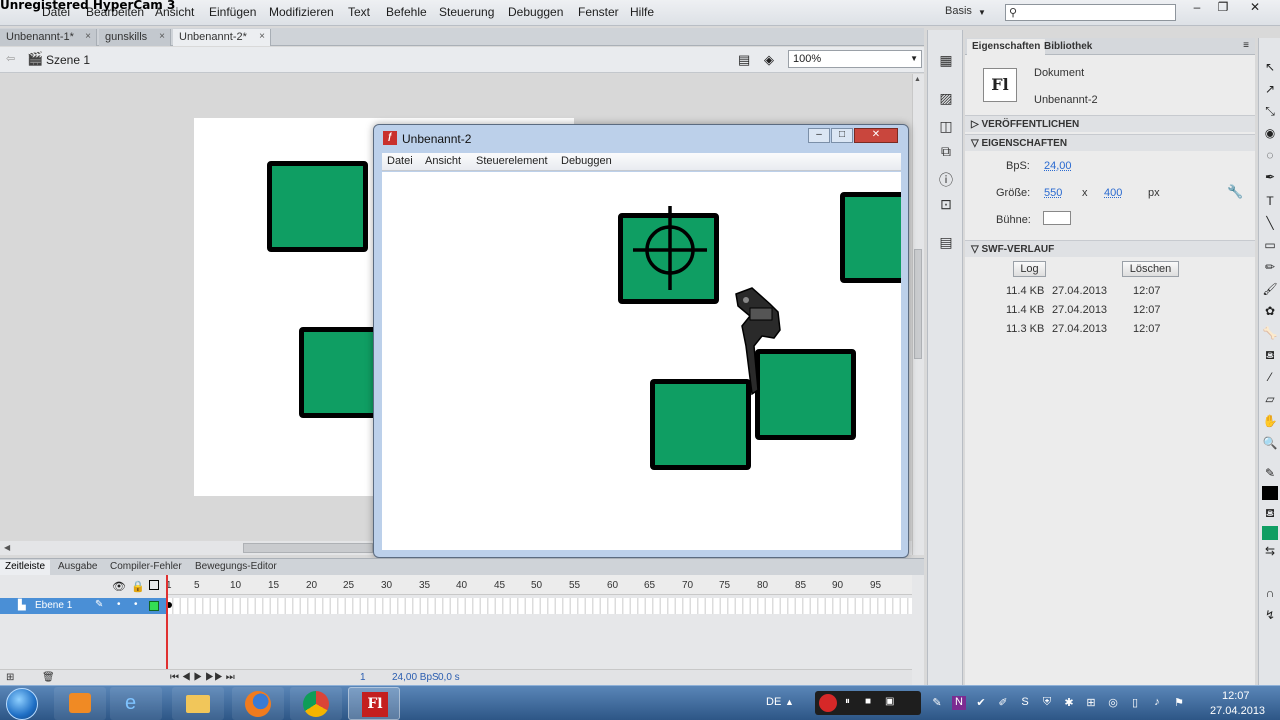 This screenshot has width=1280, height=720. Describe the element at coordinates (1110, 248) in the screenshot. I see `section-swf-history: ▽ SWF-VERLAUF` at that location.